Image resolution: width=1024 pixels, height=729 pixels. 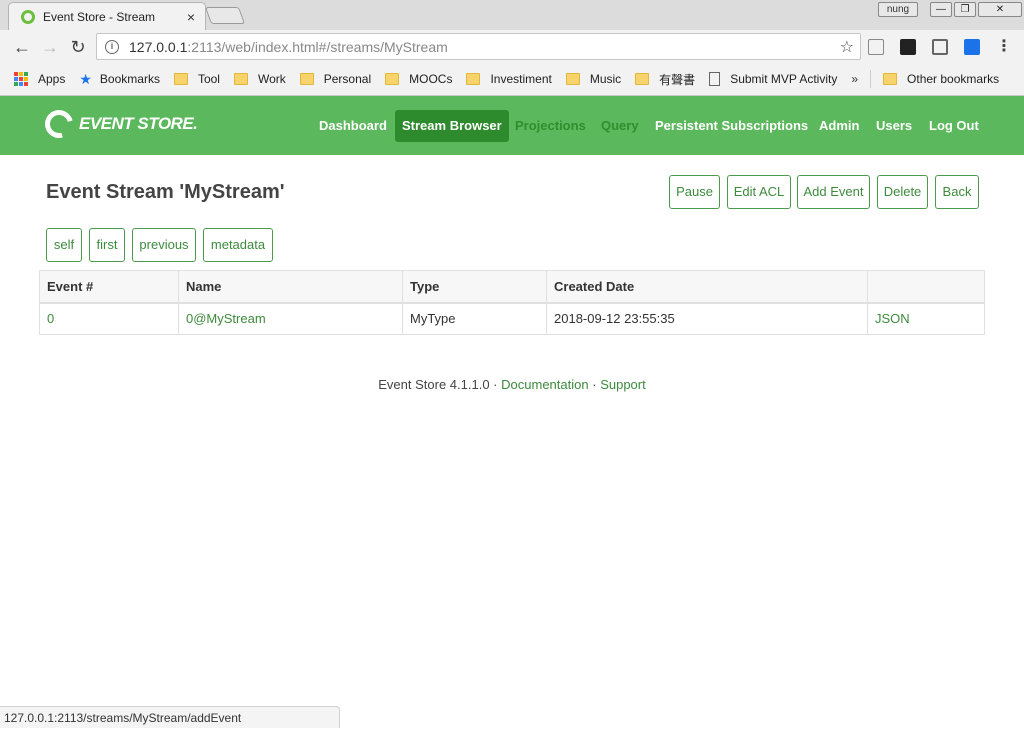 What do you see at coordinates (271, 79) in the screenshot?
I see `bookmark-label: Work` at bounding box center [271, 79].